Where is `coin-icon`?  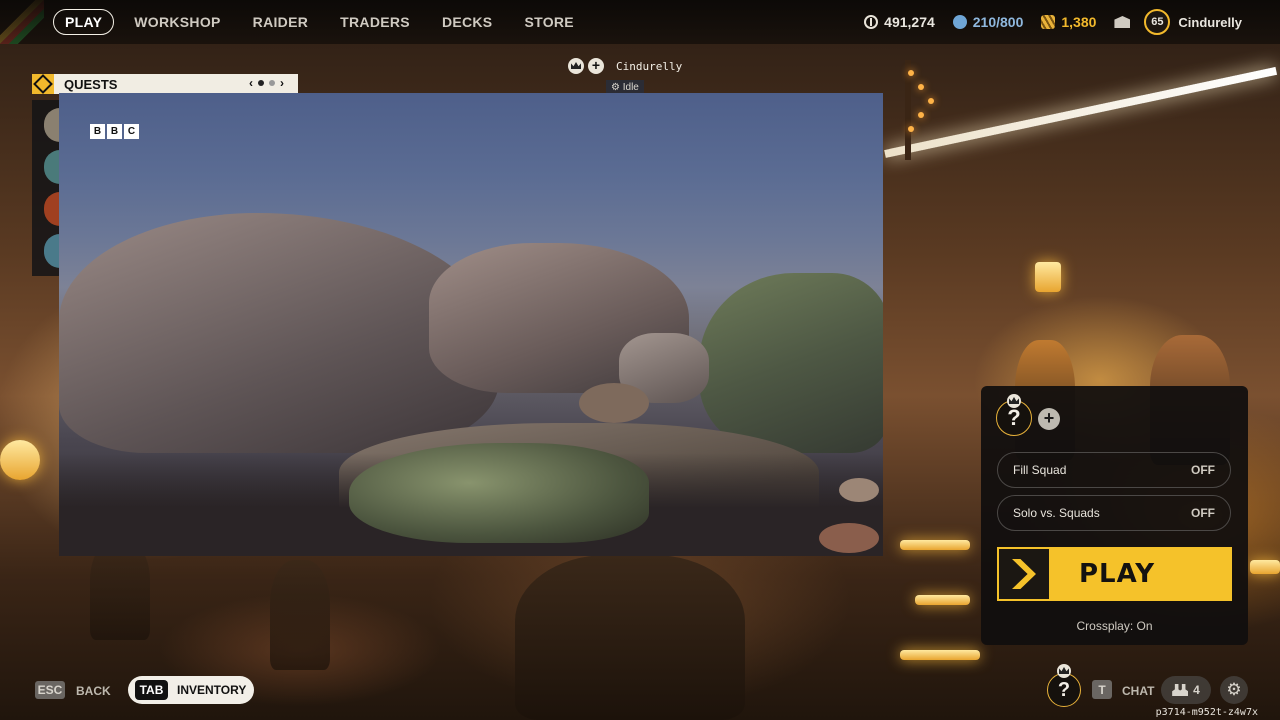 coin-icon is located at coordinates (871, 22).